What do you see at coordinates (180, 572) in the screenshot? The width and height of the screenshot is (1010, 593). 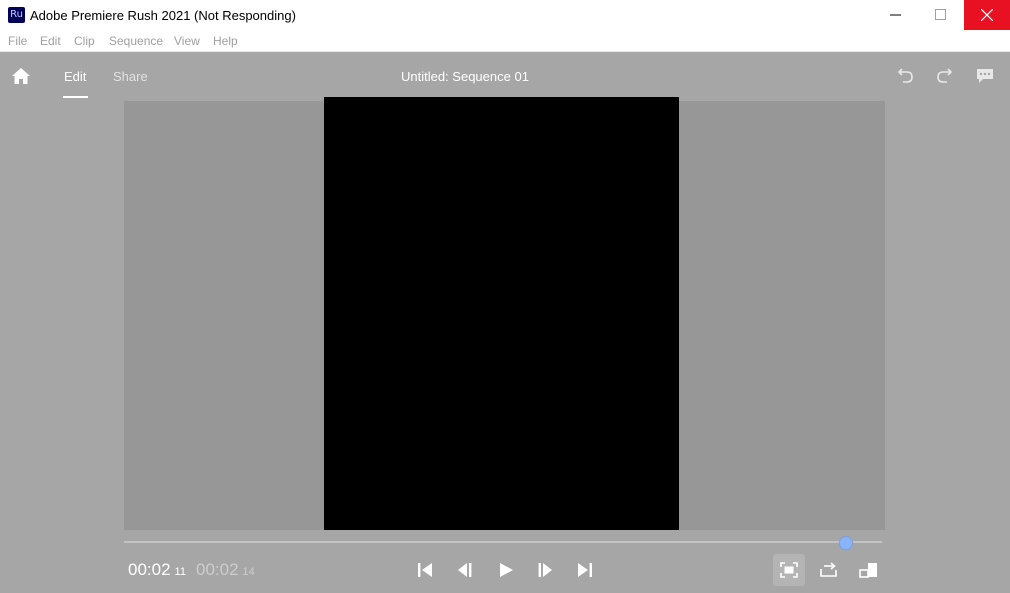 I see `current-frames: 11` at bounding box center [180, 572].